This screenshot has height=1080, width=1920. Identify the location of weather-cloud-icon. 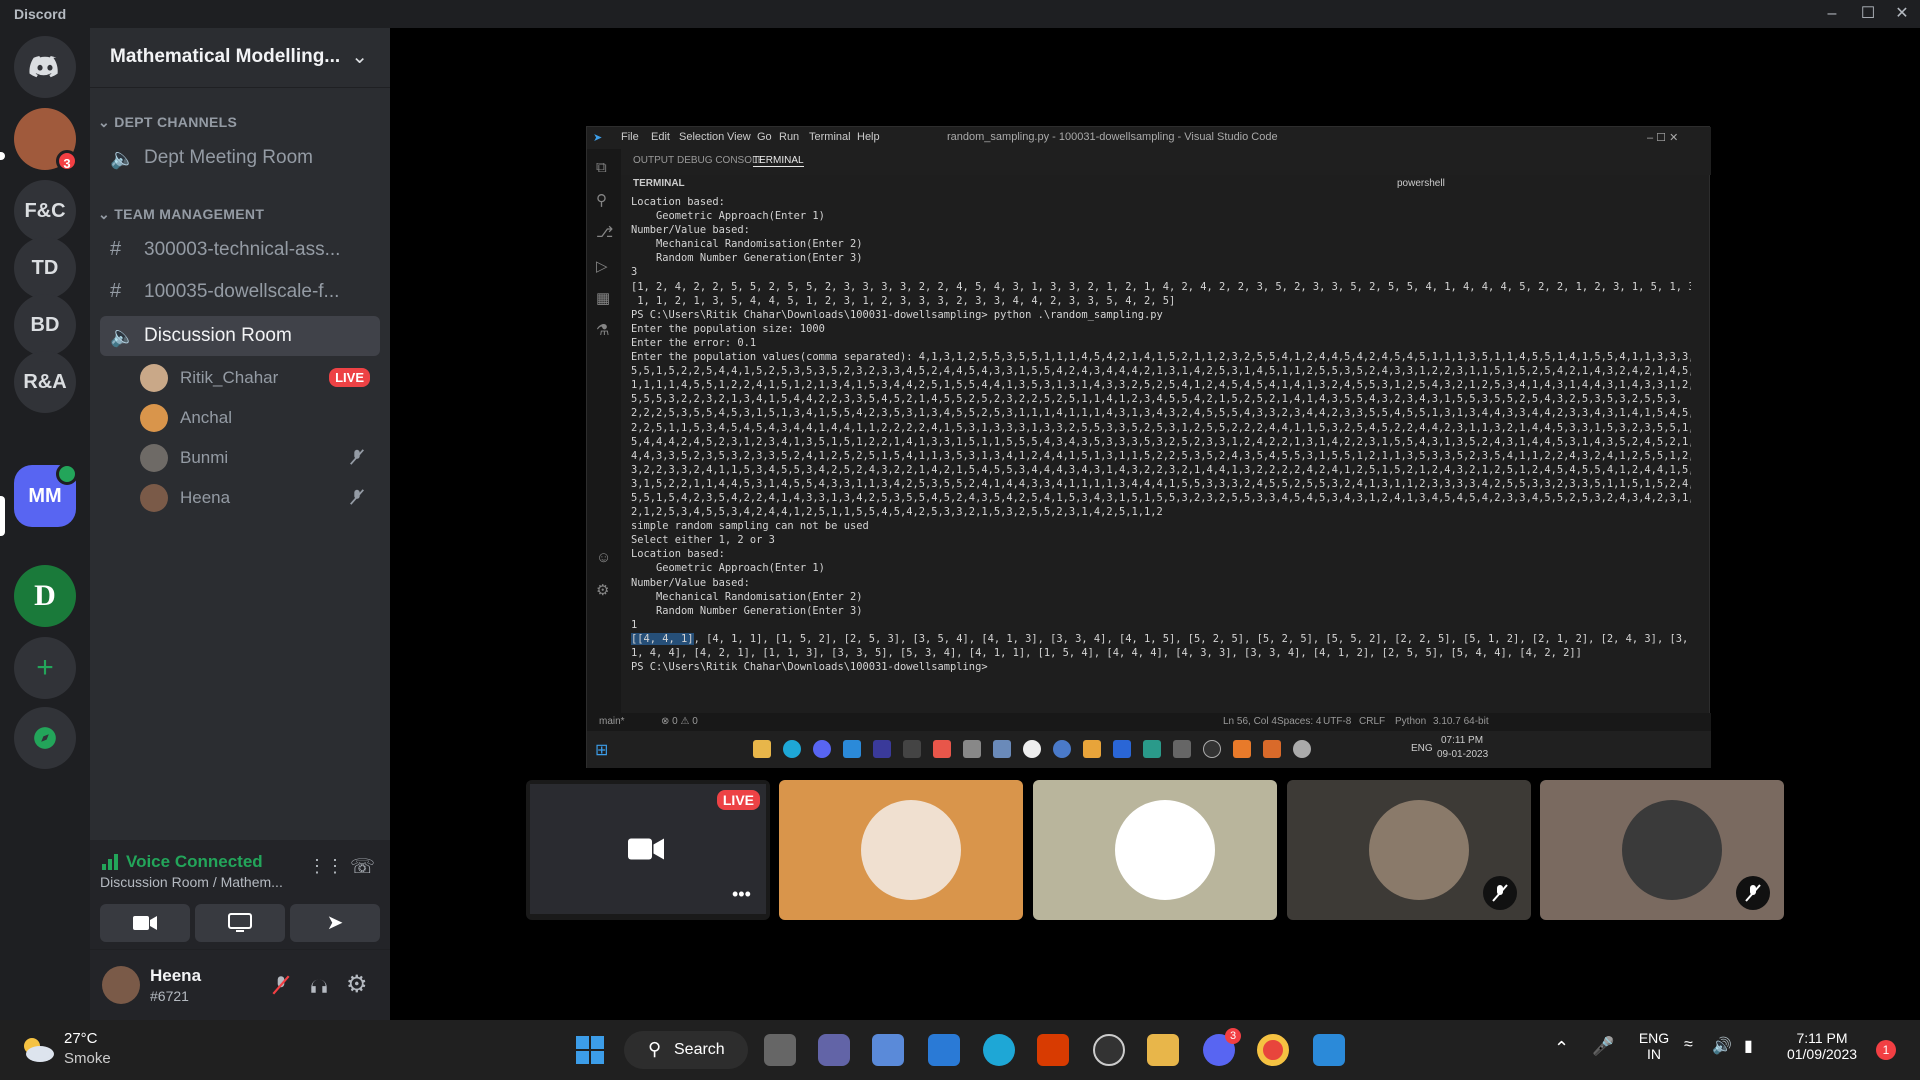
(37, 1049).